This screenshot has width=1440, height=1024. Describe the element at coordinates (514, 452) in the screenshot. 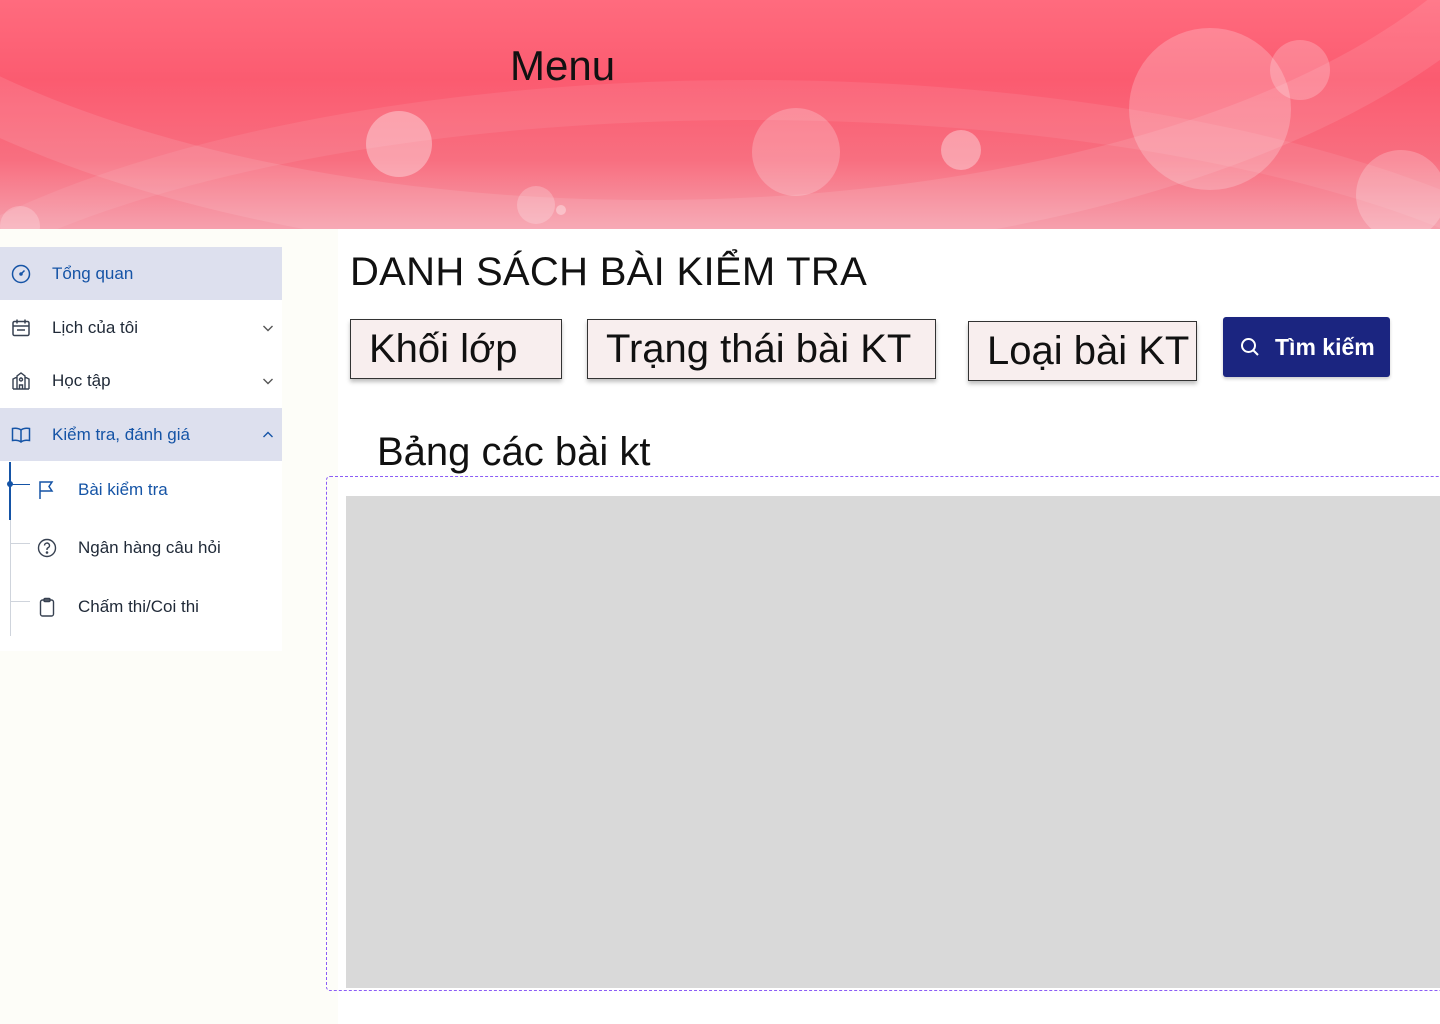

I see `table-heading: Bảng các bài kt` at that location.